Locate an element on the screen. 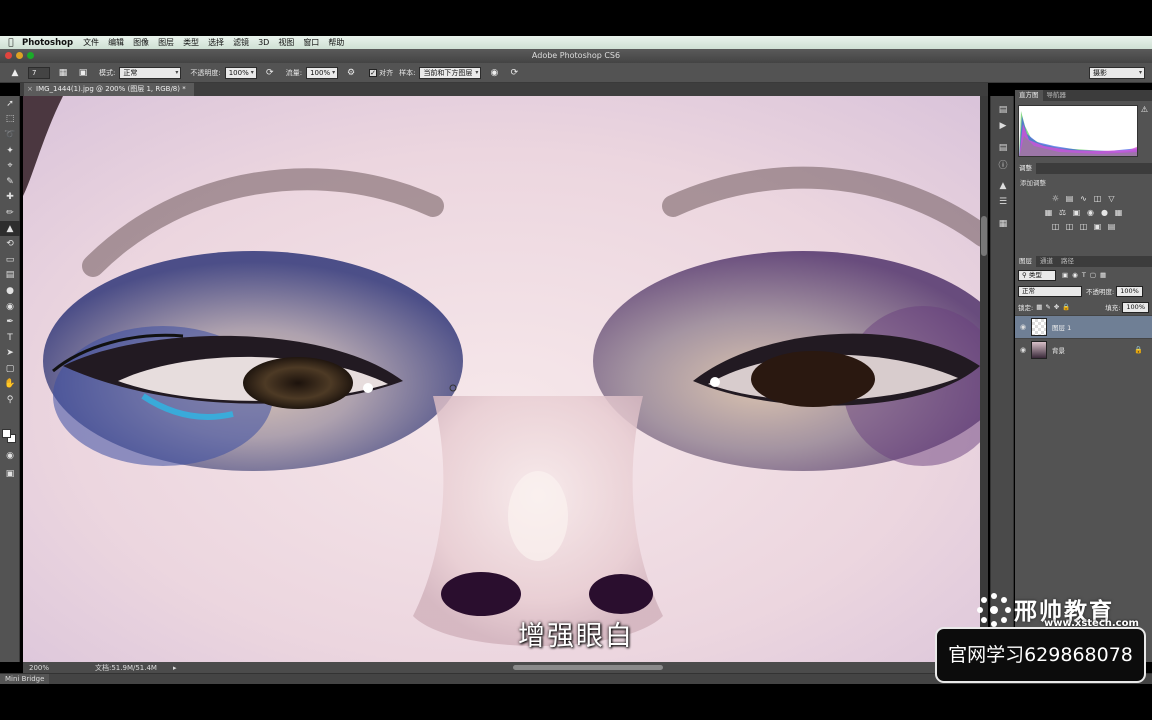 The width and height of the screenshot is (1152, 720). properties-panel-icon: ▤ is located at coordinates (1003, 148).